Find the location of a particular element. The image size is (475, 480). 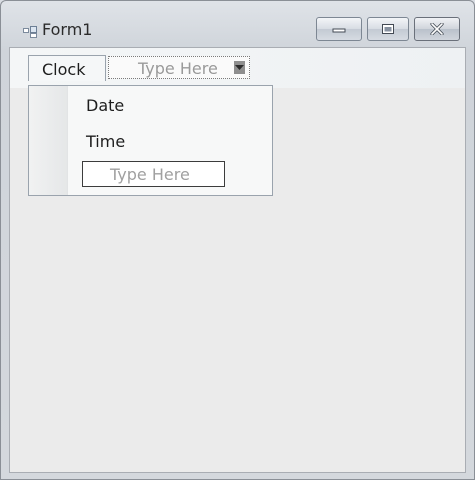

maximize-button is located at coordinates (388, 29).